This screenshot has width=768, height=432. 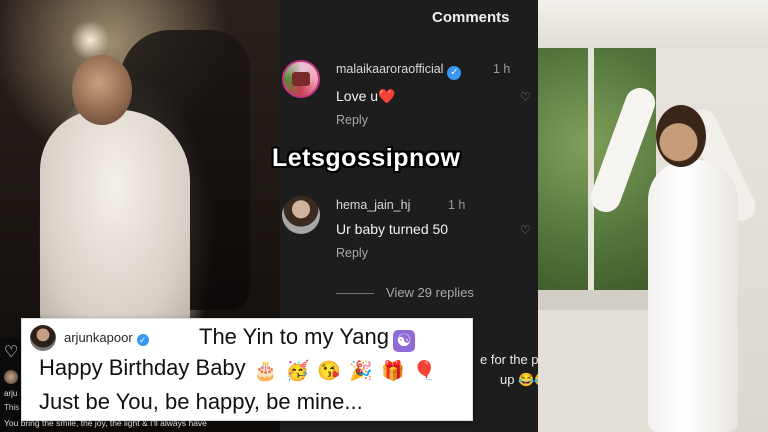 What do you see at coordinates (598, 300) in the screenshot?
I see `window-sill` at bounding box center [598, 300].